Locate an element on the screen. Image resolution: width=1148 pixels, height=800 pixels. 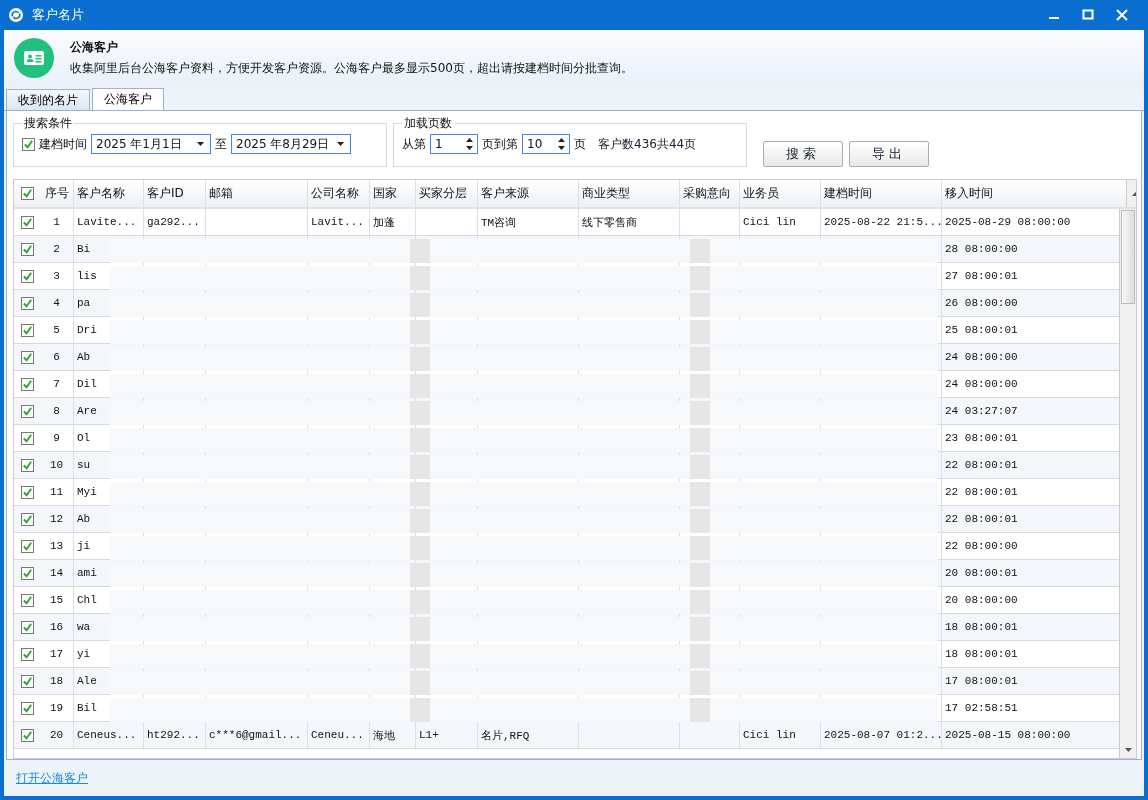
from-page-label: 从第 is located at coordinates (414, 144).